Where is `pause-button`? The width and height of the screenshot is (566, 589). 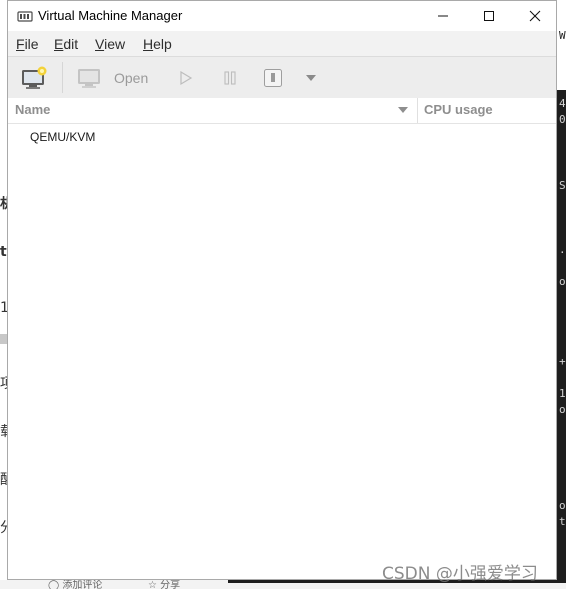 pause-button is located at coordinates (230, 77).